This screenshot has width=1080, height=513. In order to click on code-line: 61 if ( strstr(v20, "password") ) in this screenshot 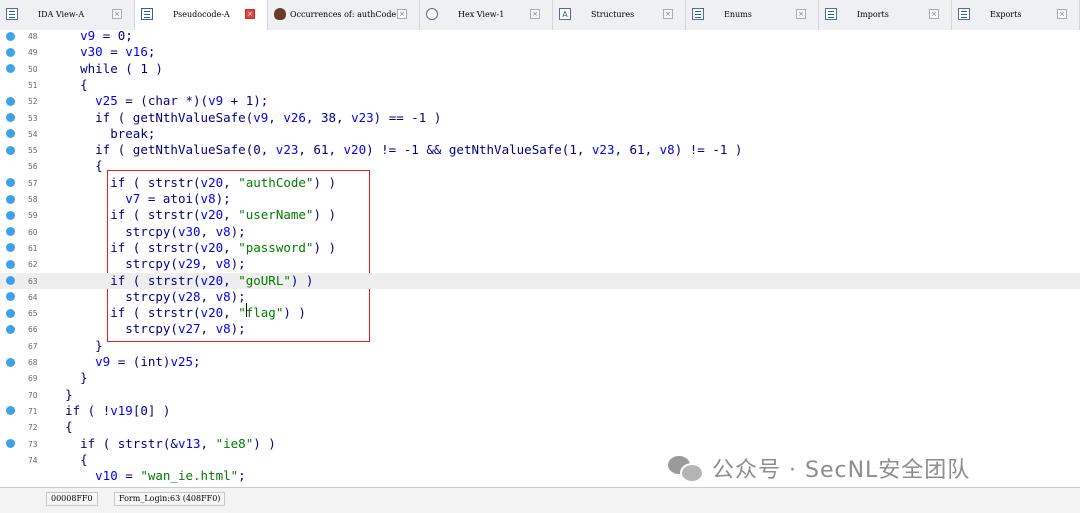, I will do `click(540, 248)`.